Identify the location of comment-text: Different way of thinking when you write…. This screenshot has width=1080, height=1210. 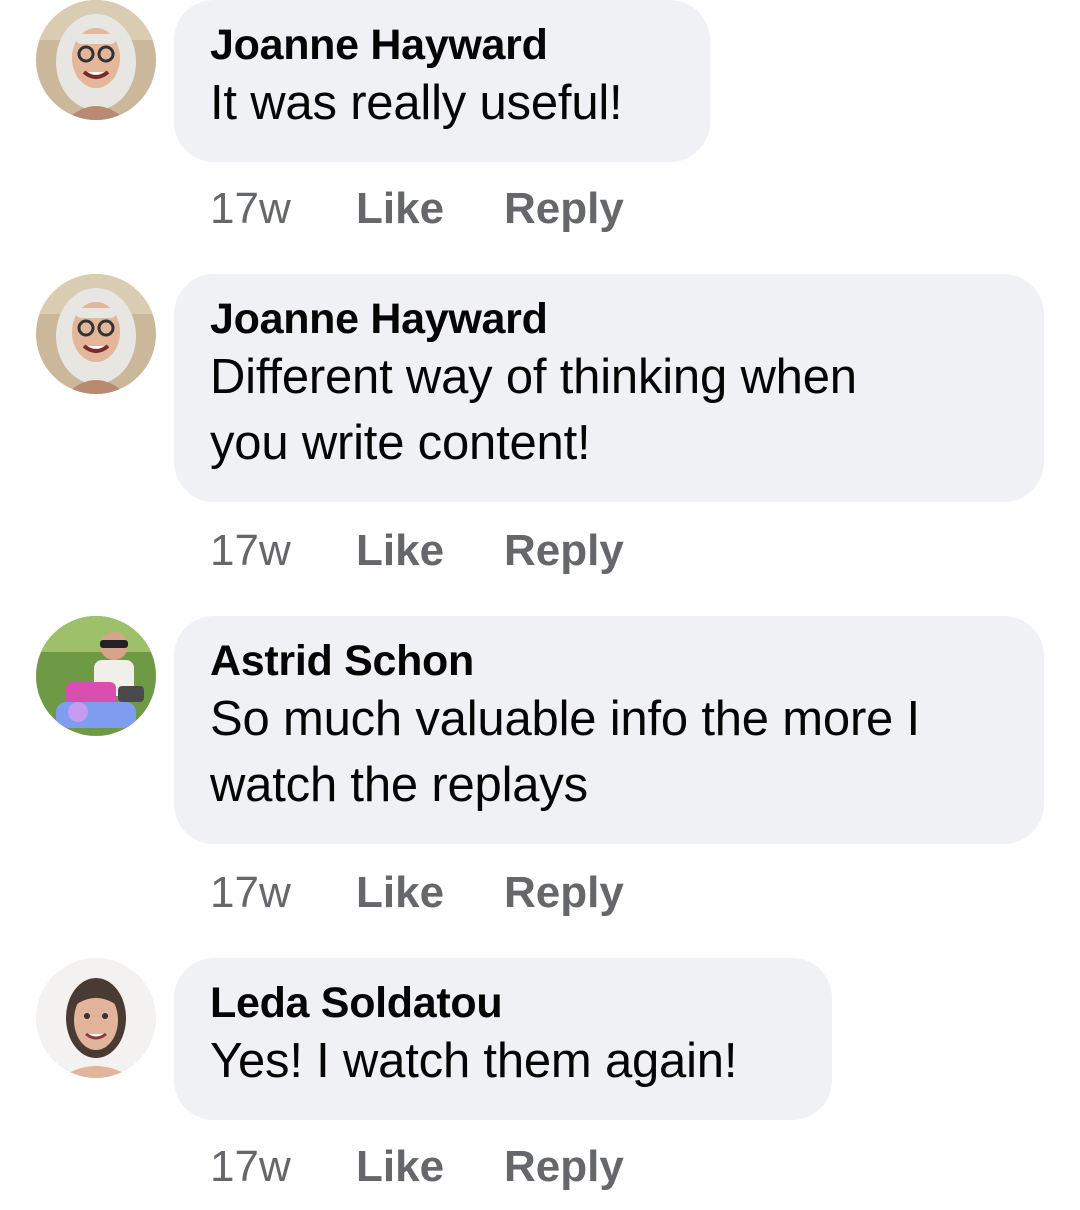
(533, 410).